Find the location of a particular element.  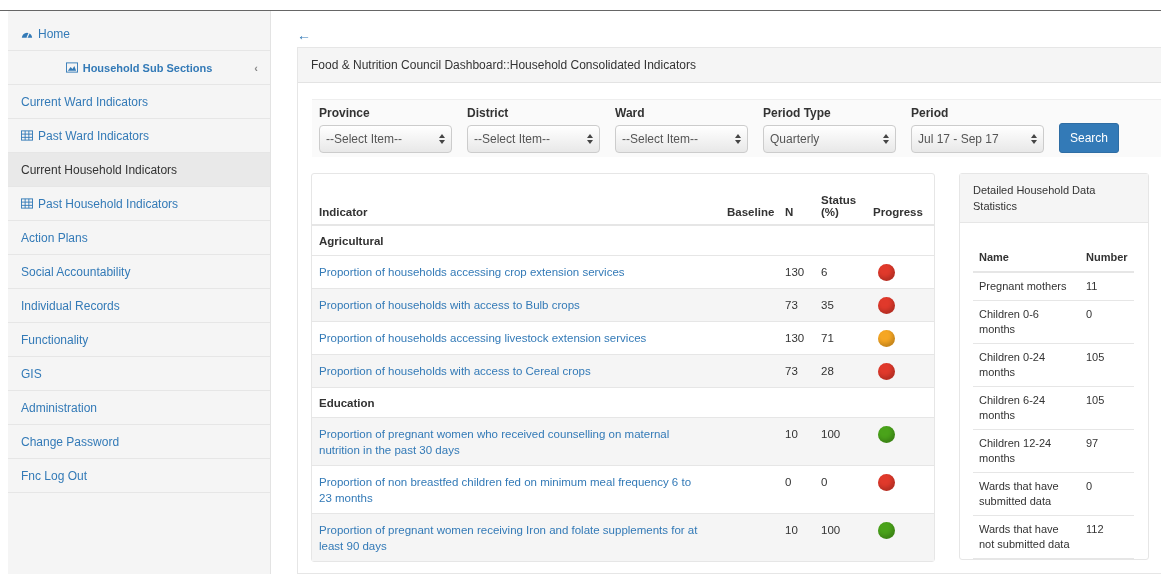

sidebar-item: GIS is located at coordinates (139, 374).